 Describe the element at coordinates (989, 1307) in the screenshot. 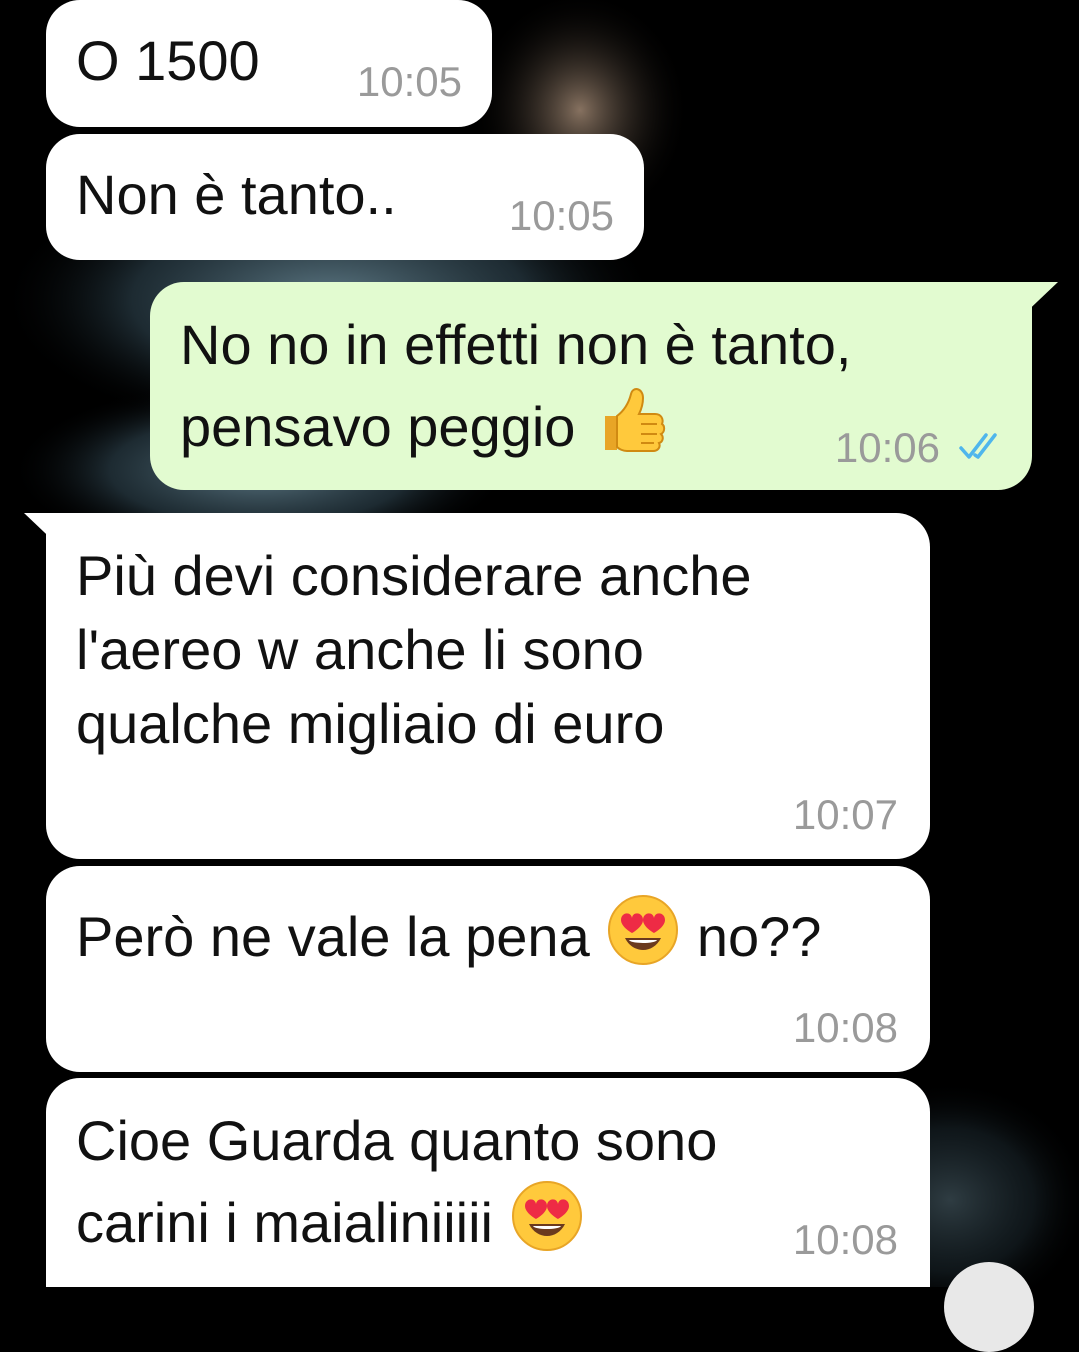

I see `scroll-down-button` at that location.